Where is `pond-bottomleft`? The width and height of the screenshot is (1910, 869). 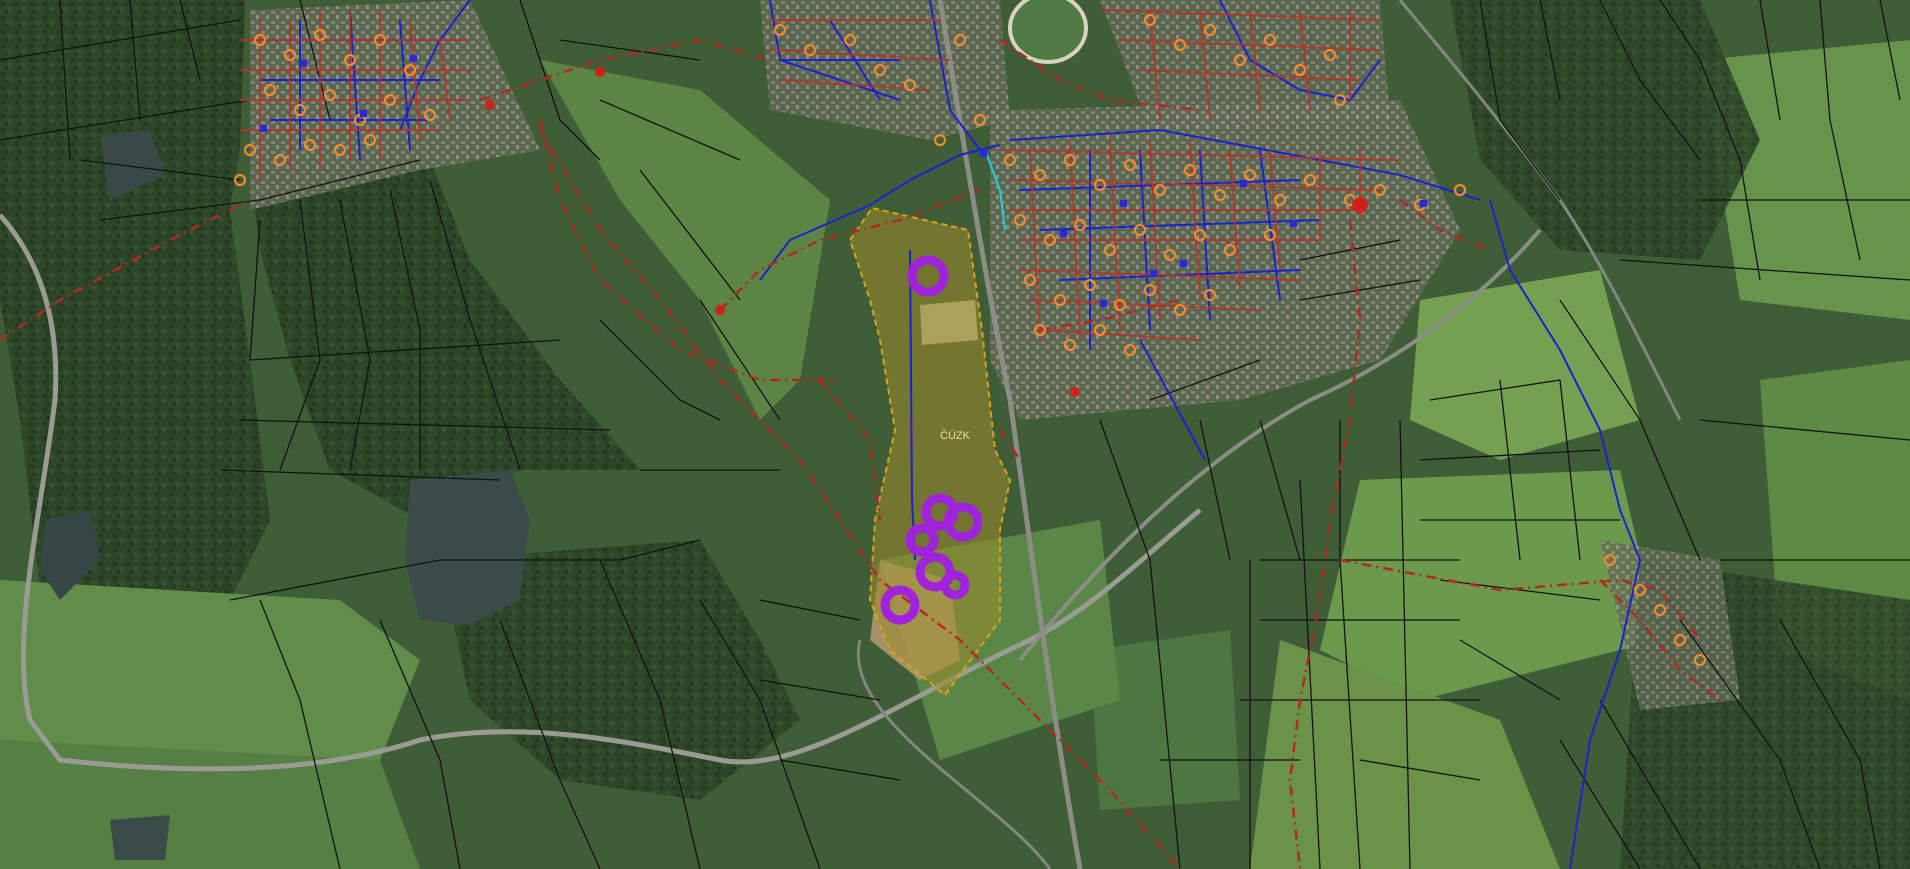
pond-bottomleft is located at coordinates (140, 837).